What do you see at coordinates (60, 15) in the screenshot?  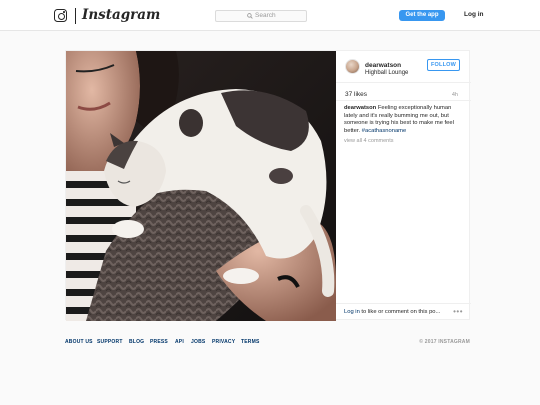 I see `instagram-camera-icon` at bounding box center [60, 15].